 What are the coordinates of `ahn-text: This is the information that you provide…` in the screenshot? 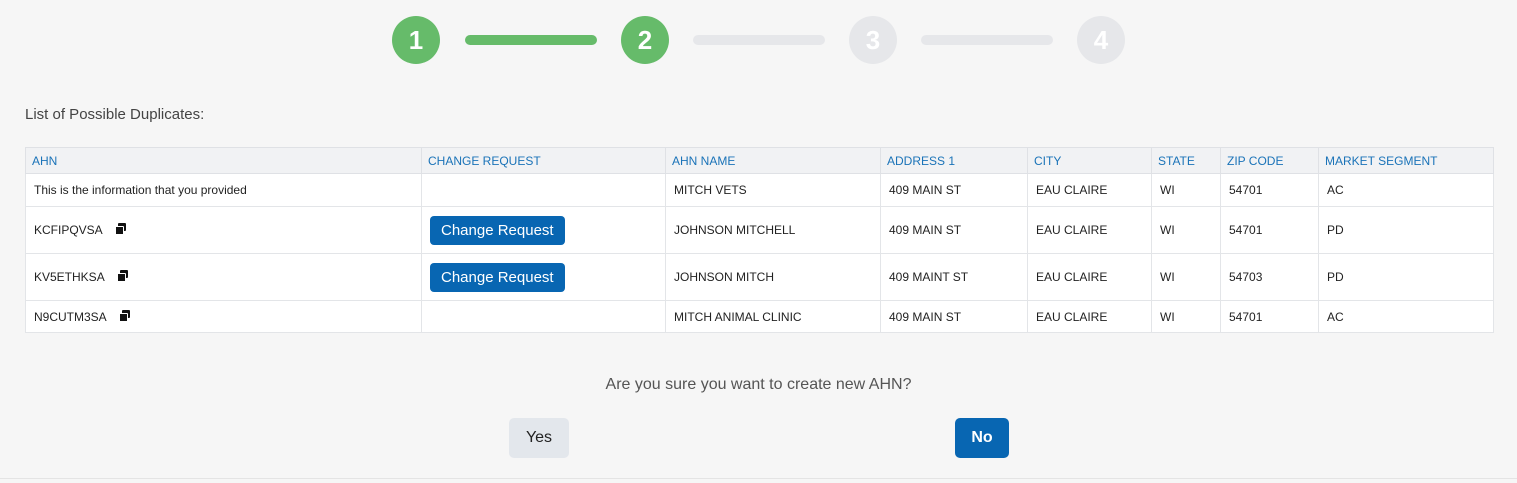 It's located at (140, 190).